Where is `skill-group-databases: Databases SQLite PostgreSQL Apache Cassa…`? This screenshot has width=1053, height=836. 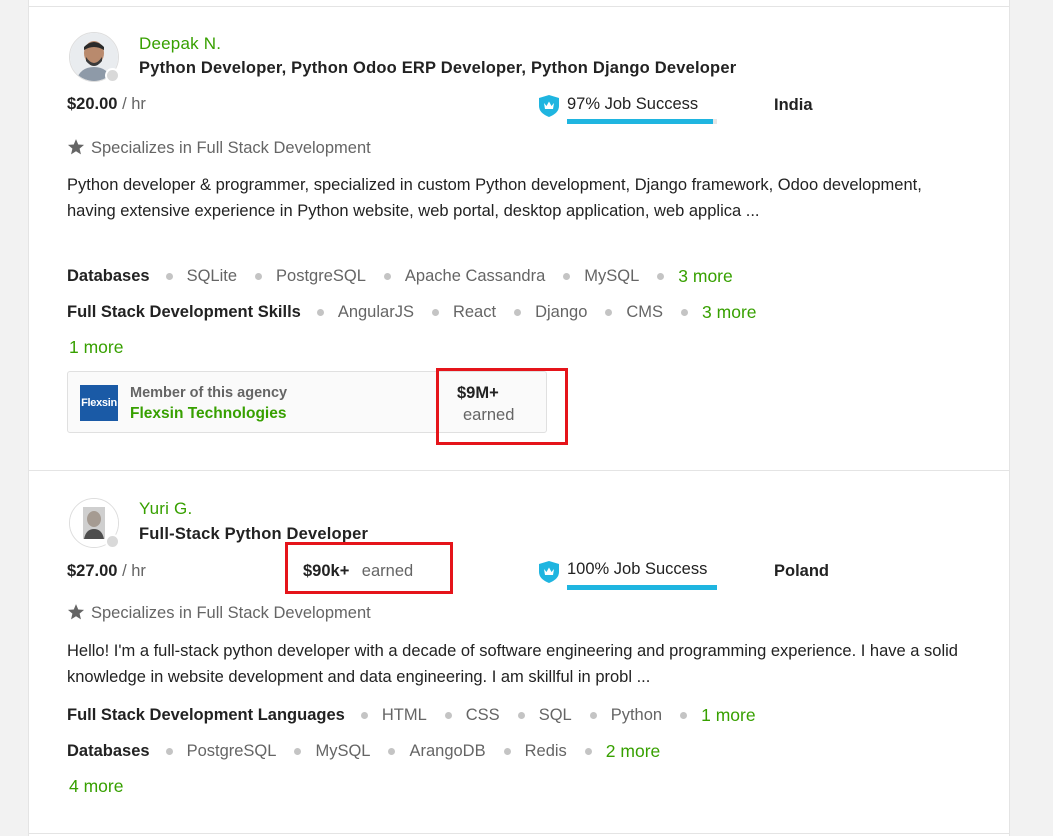 skill-group-databases: Databases SQLite PostgreSQL Apache Cassa… is located at coordinates (400, 276).